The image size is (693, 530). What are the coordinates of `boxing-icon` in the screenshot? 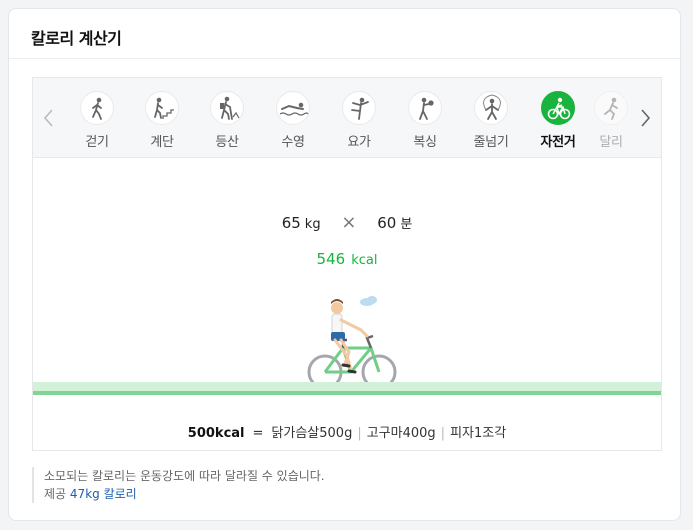 It's located at (425, 108).